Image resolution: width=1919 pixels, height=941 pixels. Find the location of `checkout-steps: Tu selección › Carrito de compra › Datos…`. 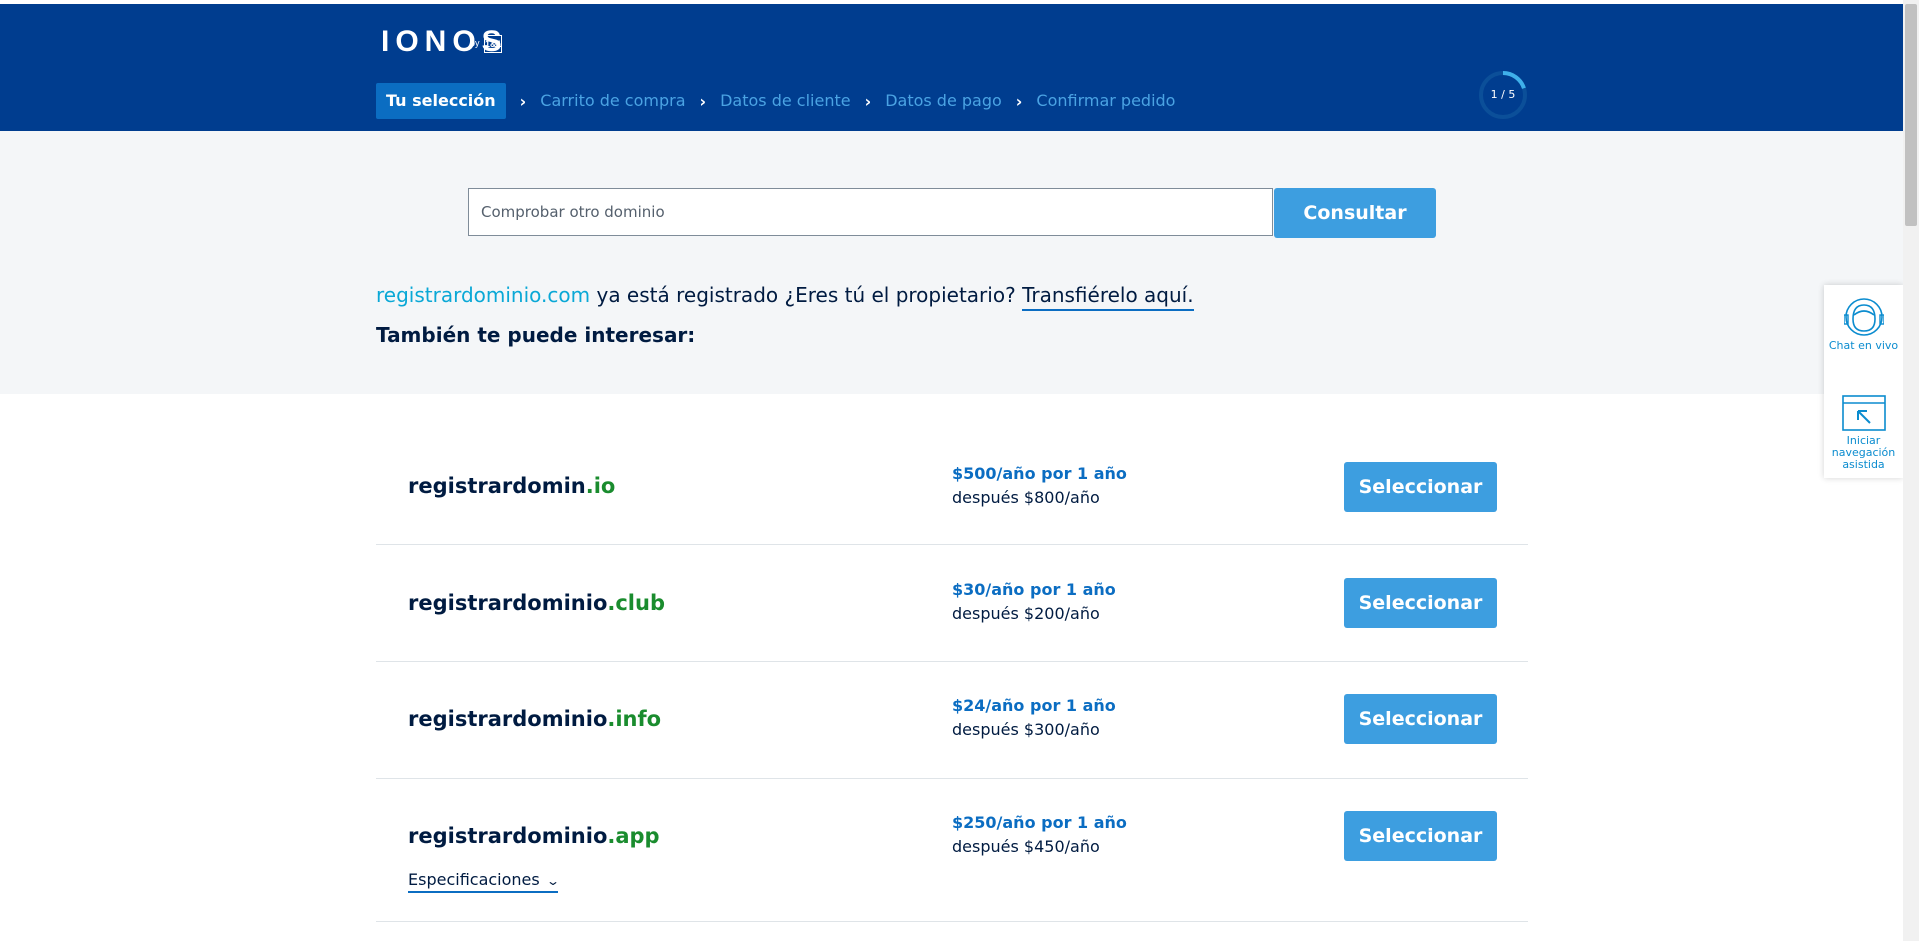

checkout-steps: Tu selección › Carrito de compra › Datos… is located at coordinates (775, 101).